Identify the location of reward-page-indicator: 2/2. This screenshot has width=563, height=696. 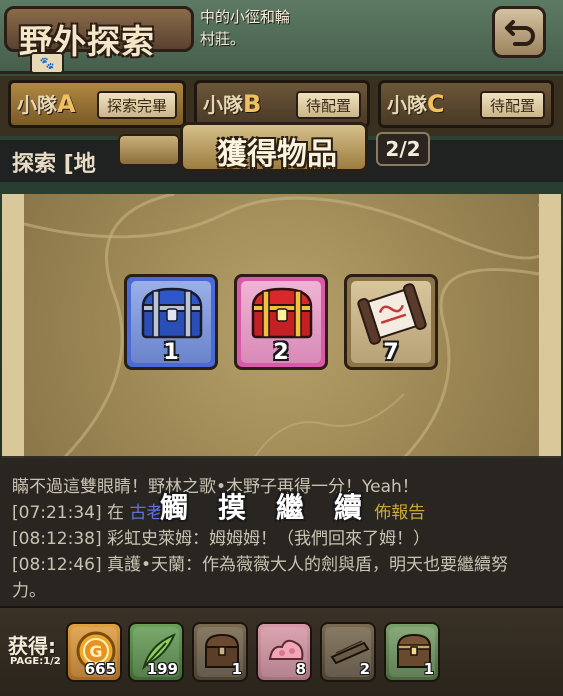
(403, 149).